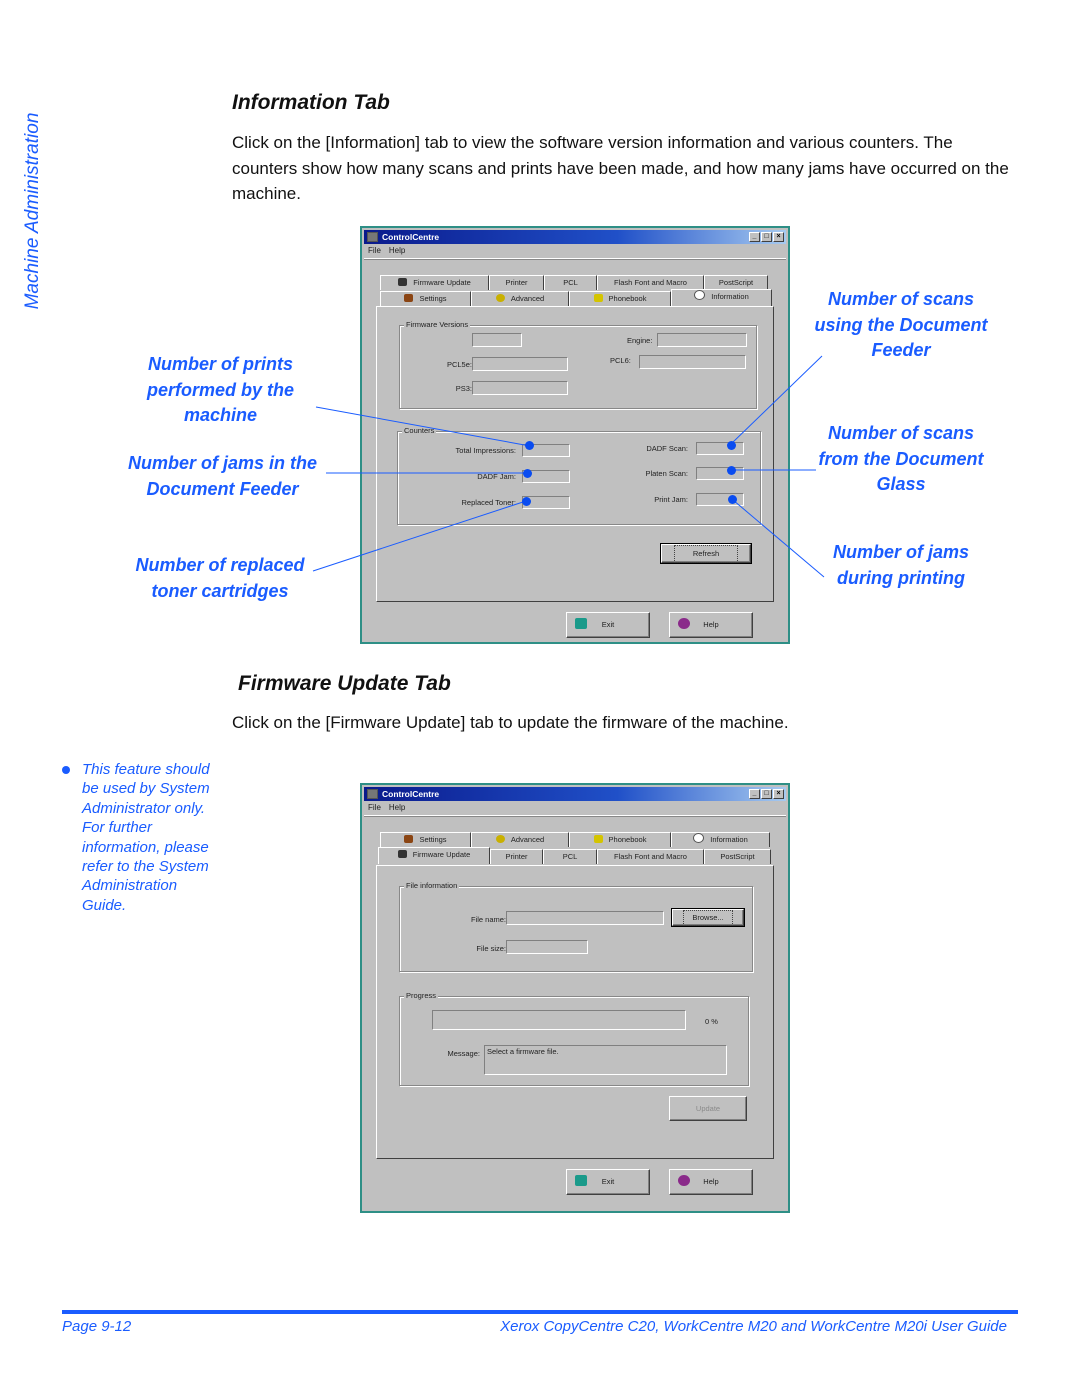  What do you see at coordinates (463, 388) in the screenshot?
I see `ps3-label: PS3:` at bounding box center [463, 388].